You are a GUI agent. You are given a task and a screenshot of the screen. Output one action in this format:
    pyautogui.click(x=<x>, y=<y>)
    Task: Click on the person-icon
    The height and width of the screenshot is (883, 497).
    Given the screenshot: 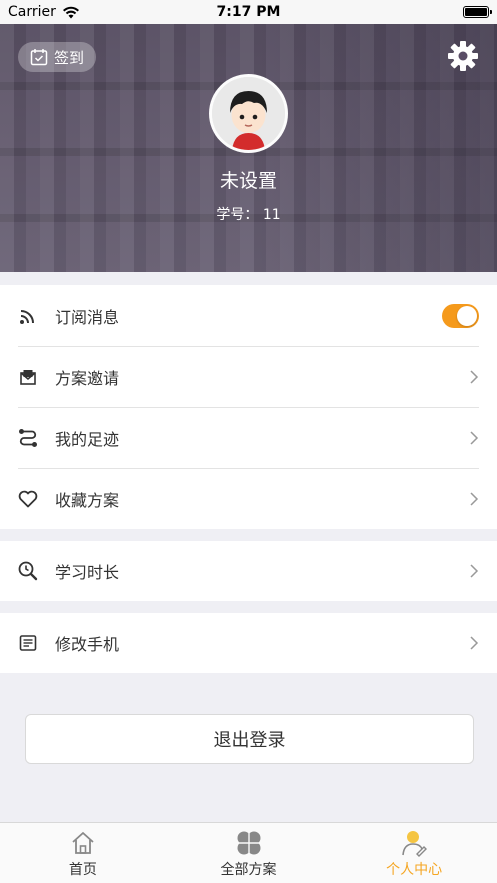 What is the action you would take?
    pyautogui.click(x=415, y=844)
    